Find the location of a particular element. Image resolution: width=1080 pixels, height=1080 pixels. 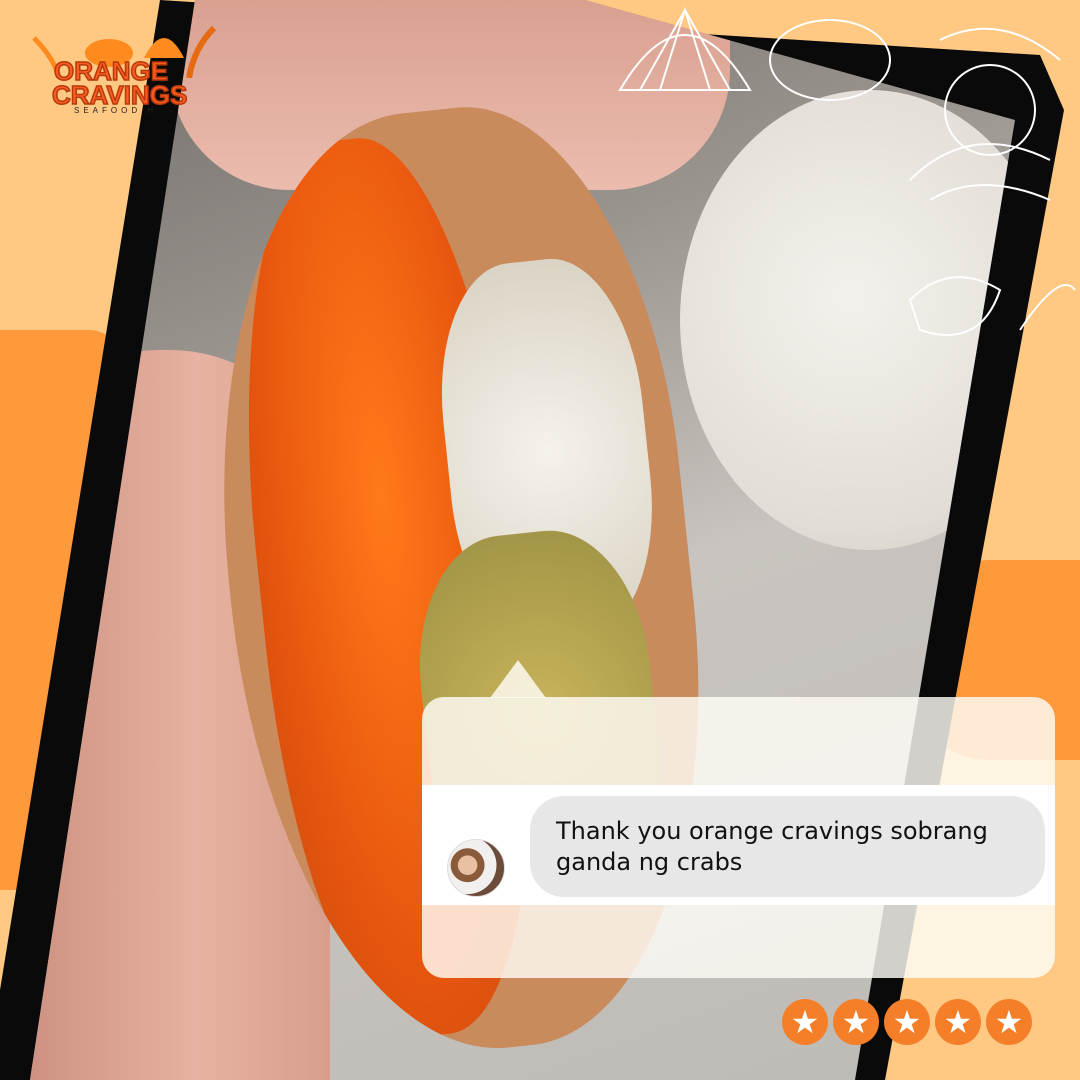

brand-tagline: SEAFOOD H is located at coordinates (116, 110).